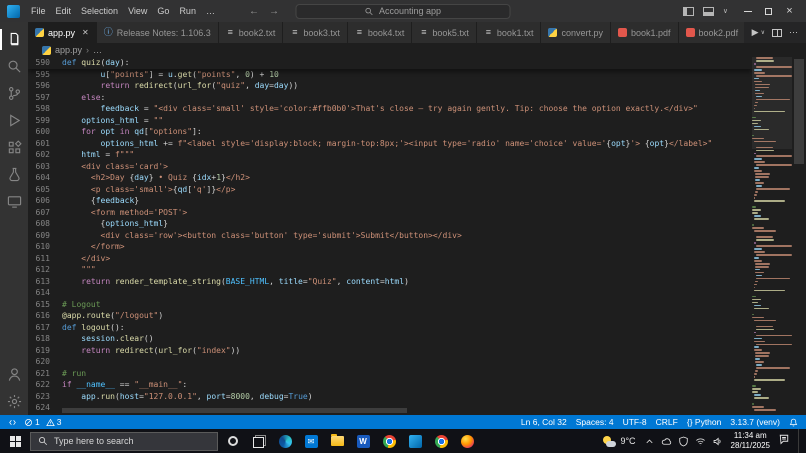 This screenshot has height=453, width=806. I want to click on tab-book3-txt: ≡ book3.txt, so click(315, 32).